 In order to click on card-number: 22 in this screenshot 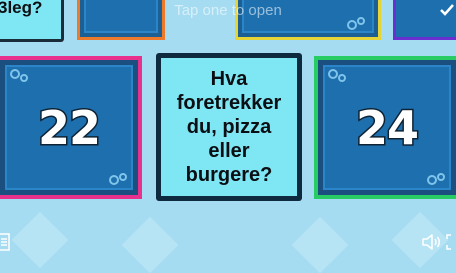, I will do `click(69, 127)`.